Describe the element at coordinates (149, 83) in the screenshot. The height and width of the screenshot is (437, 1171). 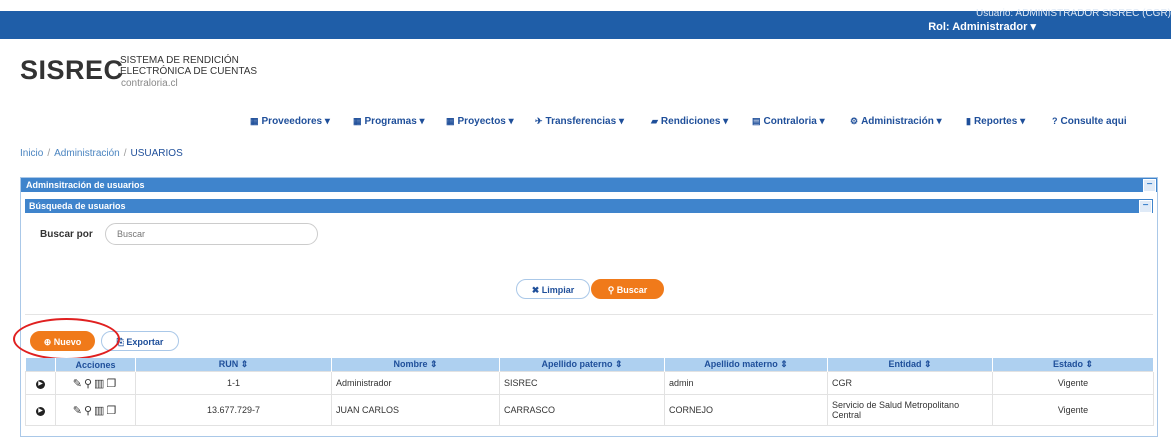
I see `logo-line-3: contraloria.cl` at that location.